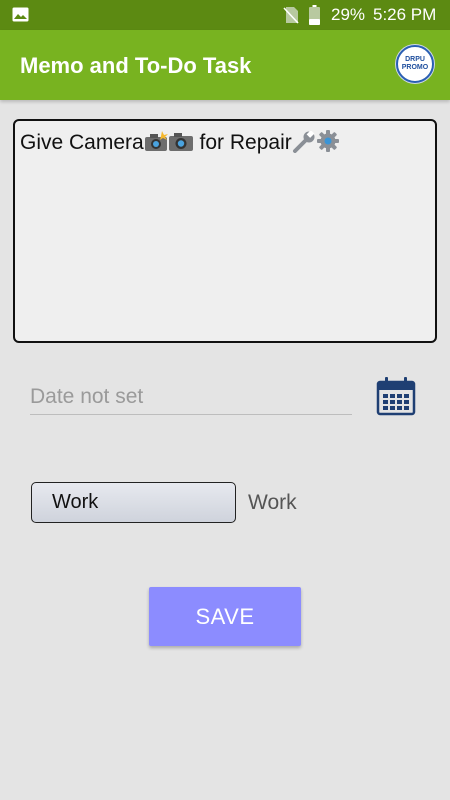  Describe the element at coordinates (272, 502) in the screenshot. I see `category-label: Work` at that location.